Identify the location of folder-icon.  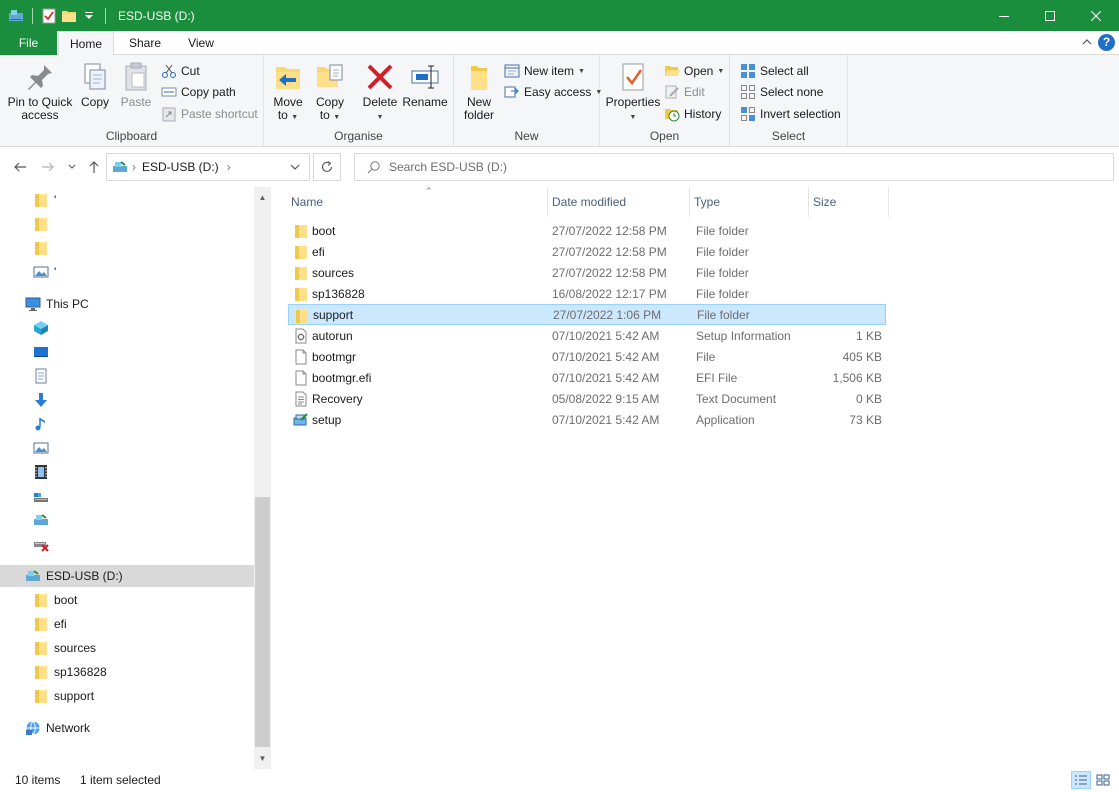
(41, 696).